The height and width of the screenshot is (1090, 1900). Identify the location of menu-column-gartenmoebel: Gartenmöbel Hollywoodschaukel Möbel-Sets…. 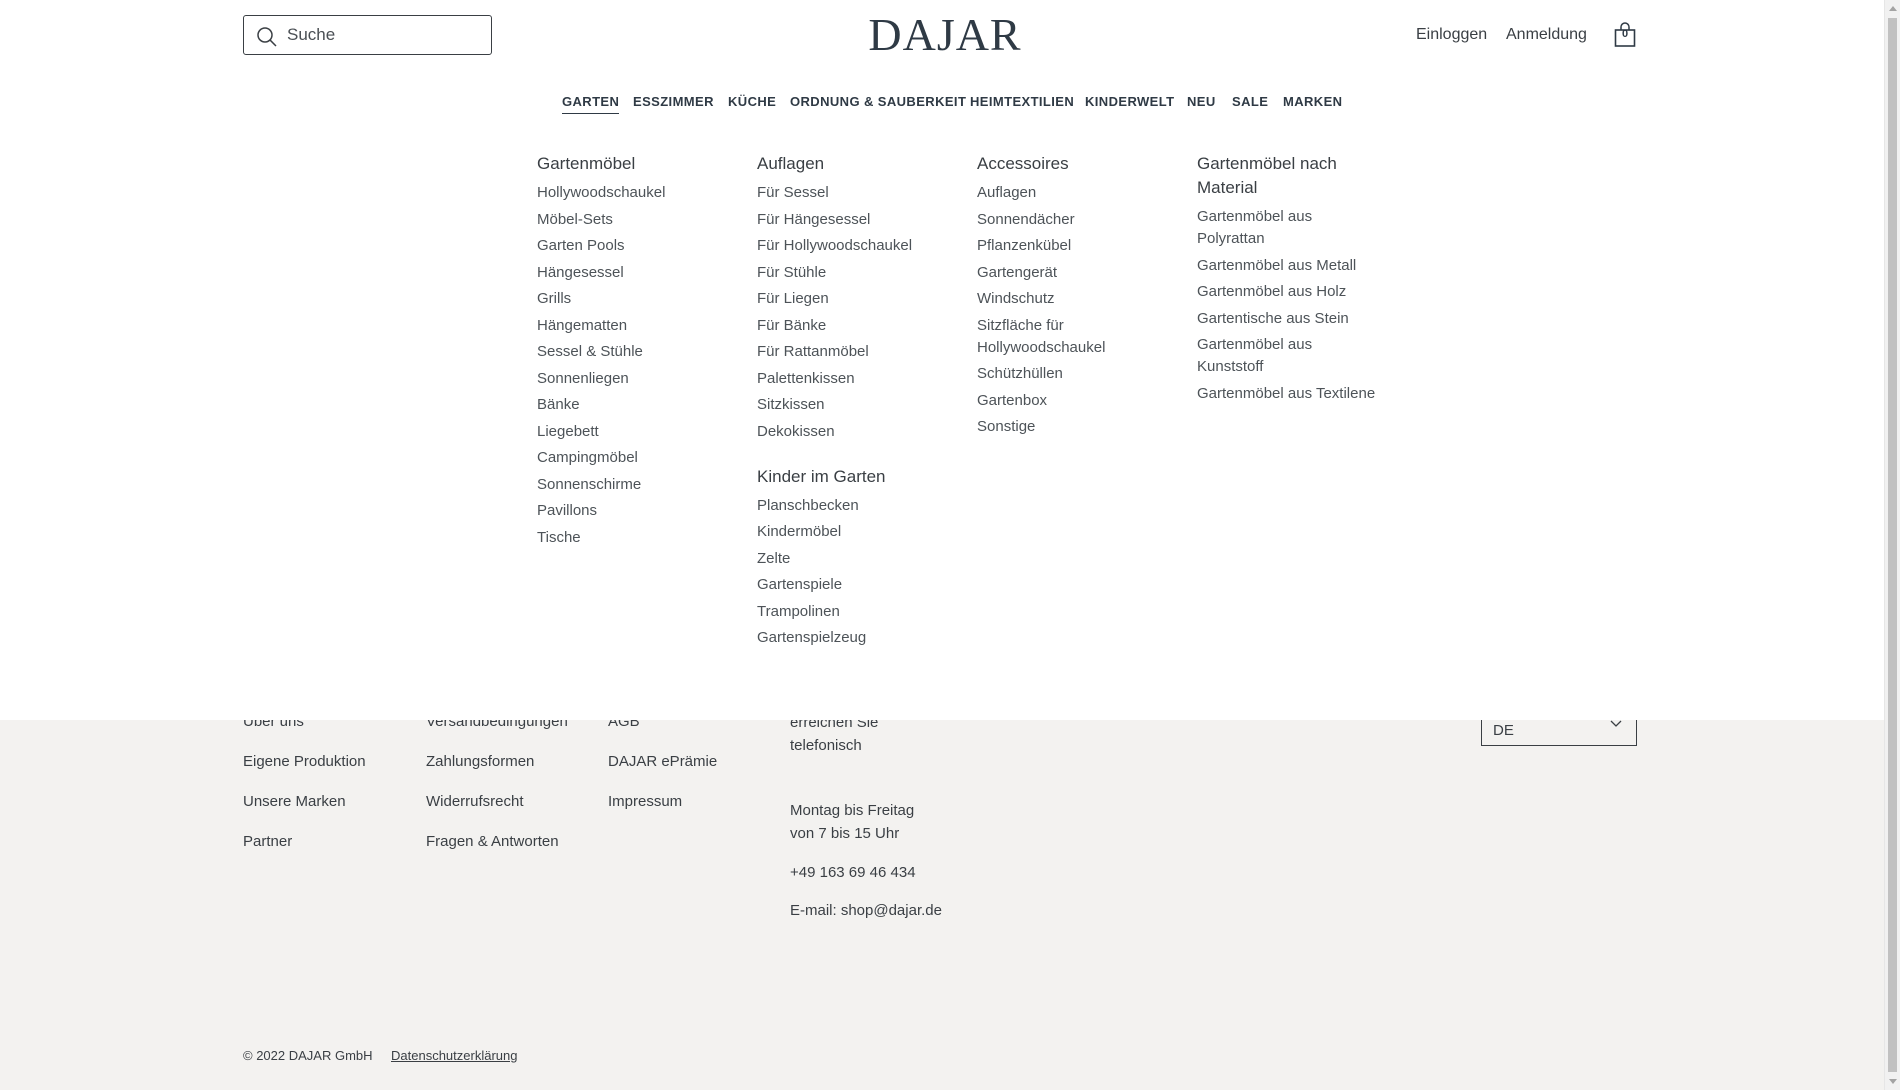
(632, 352).